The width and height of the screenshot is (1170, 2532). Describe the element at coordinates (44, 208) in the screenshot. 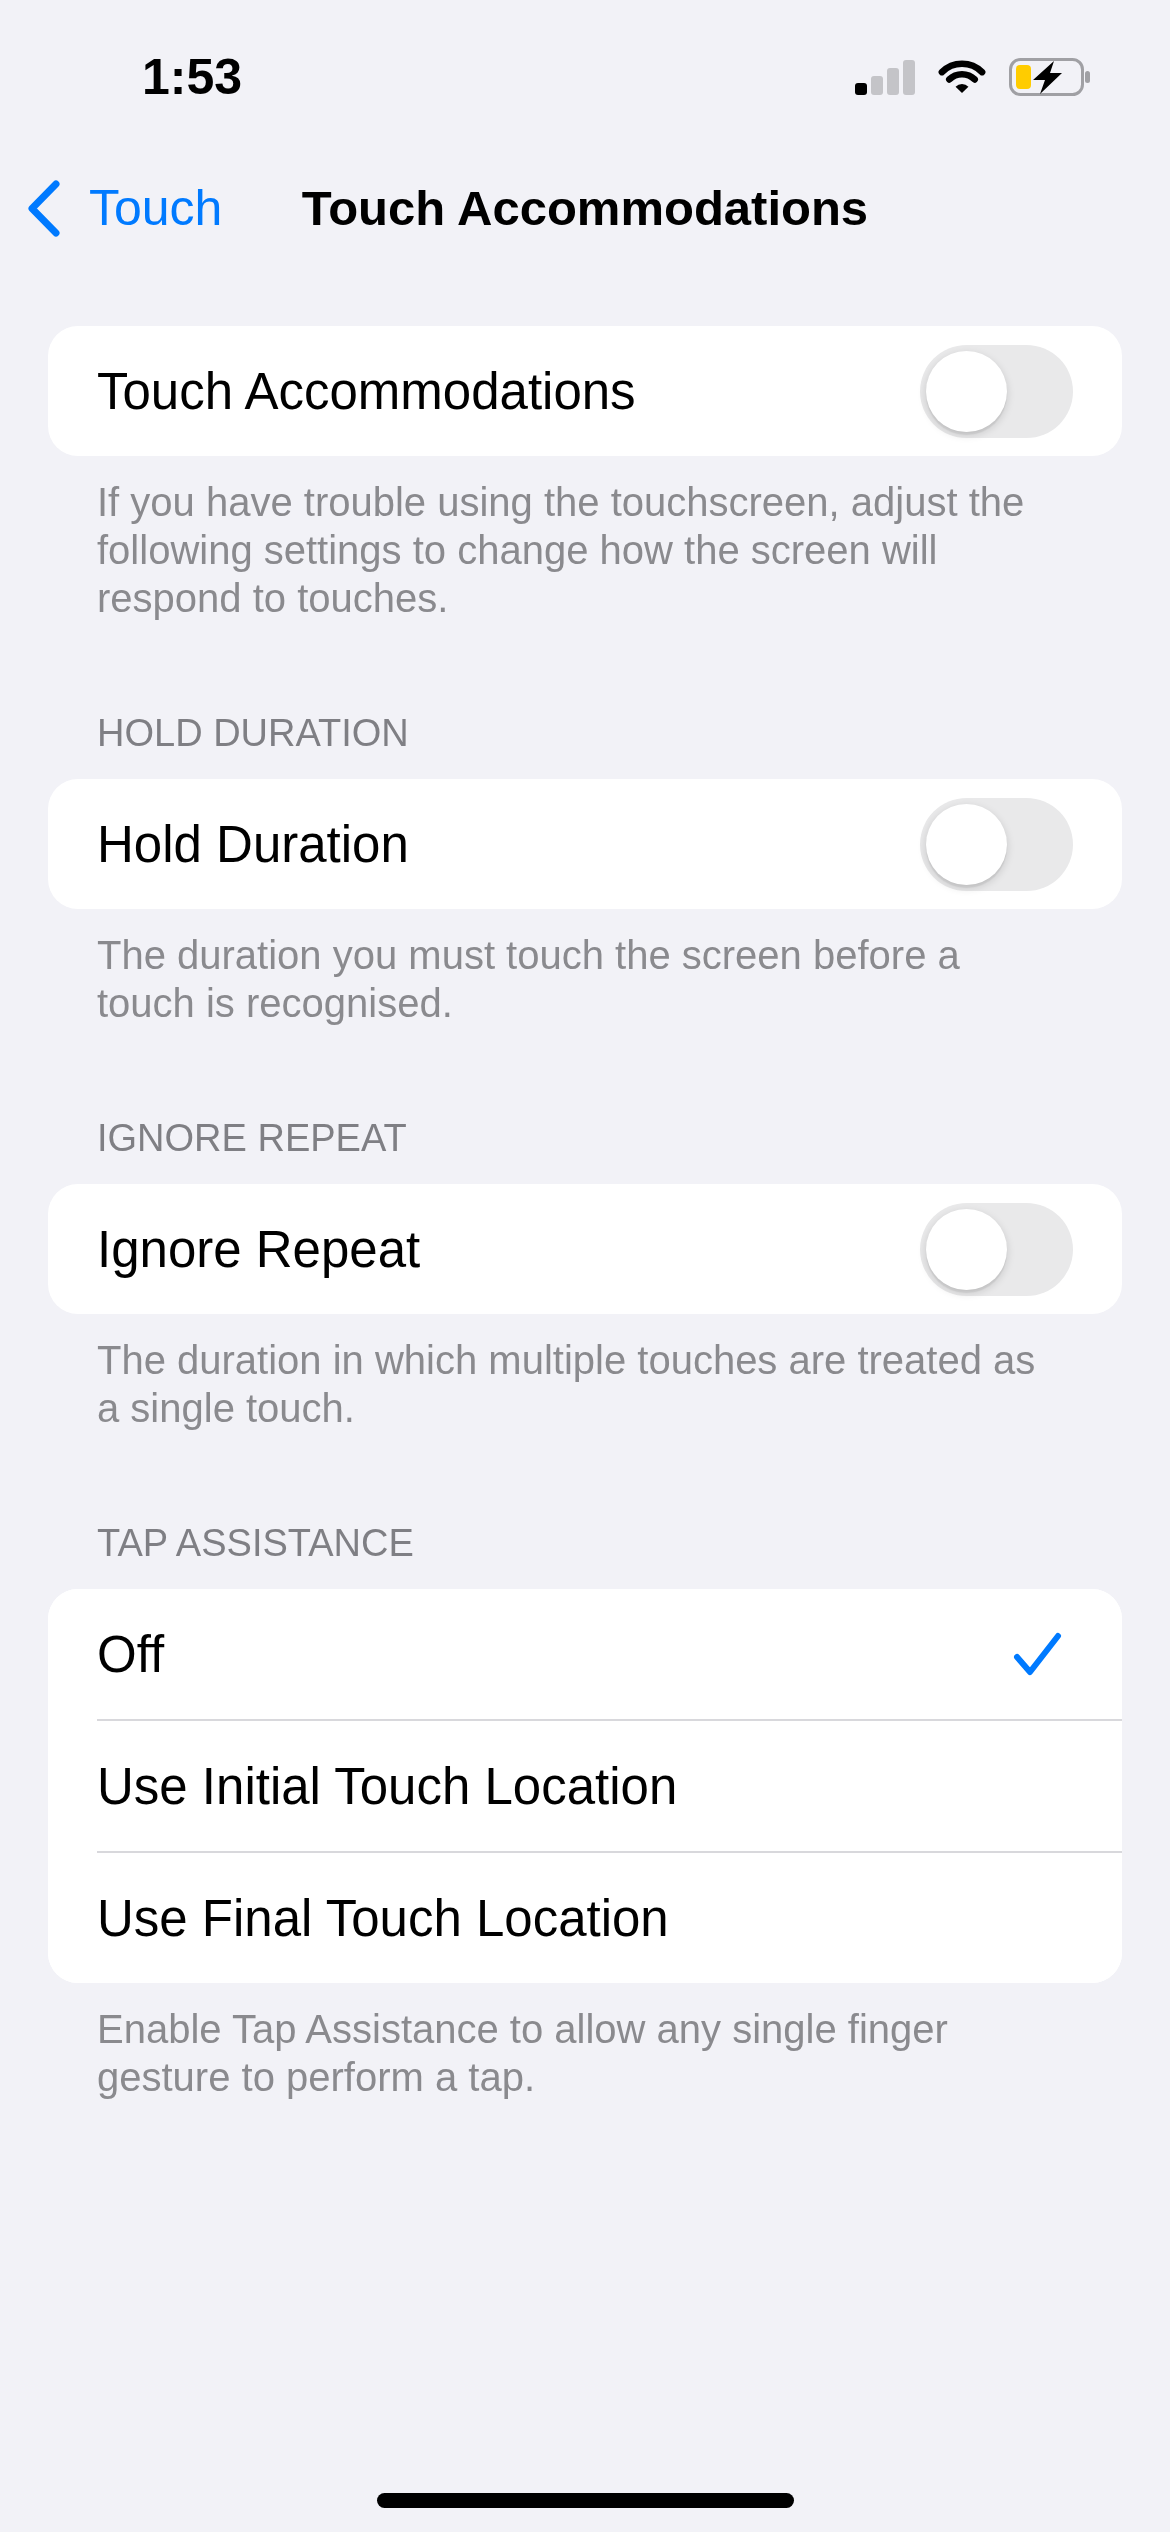

I see `chevron-left-icon` at that location.